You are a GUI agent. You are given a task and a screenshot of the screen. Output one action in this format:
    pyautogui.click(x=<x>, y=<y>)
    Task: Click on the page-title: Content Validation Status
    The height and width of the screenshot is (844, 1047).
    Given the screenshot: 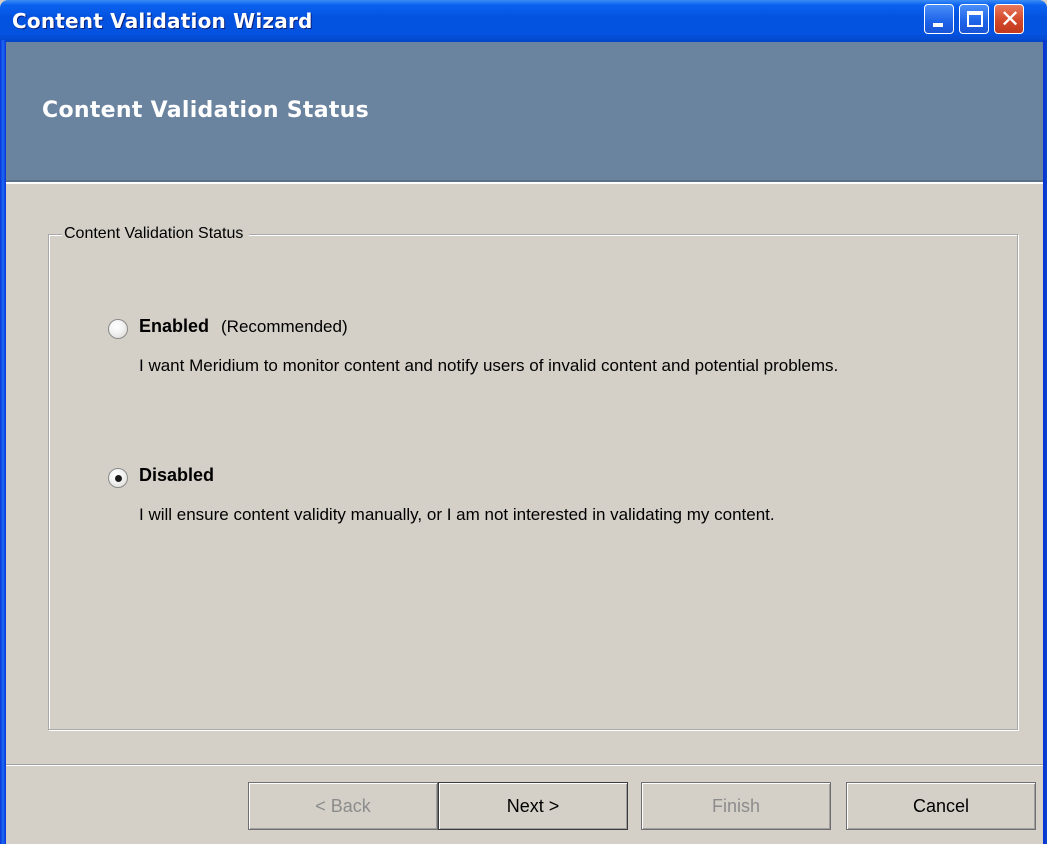 What is the action you would take?
    pyautogui.click(x=206, y=110)
    